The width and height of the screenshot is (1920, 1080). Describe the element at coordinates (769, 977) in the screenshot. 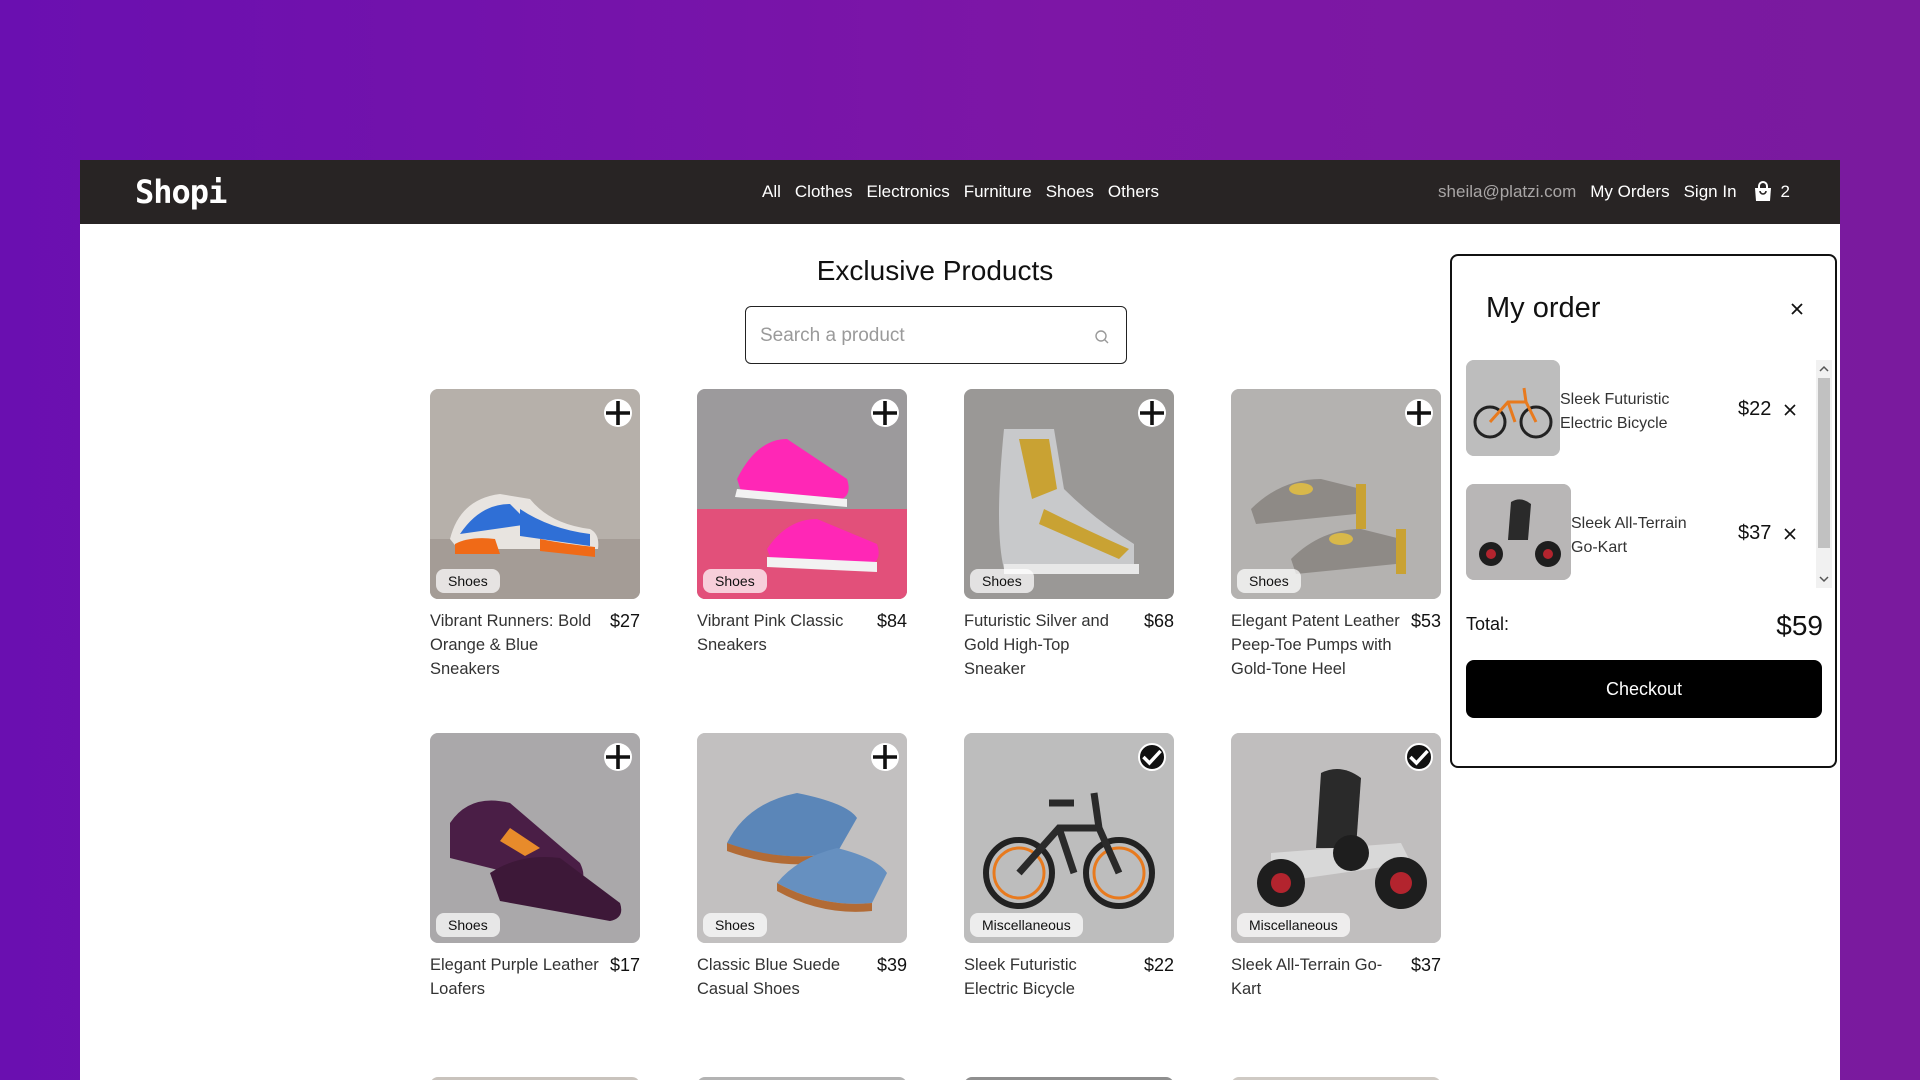

I see `product-name: Classic Blue Suede Casual Shoes` at that location.